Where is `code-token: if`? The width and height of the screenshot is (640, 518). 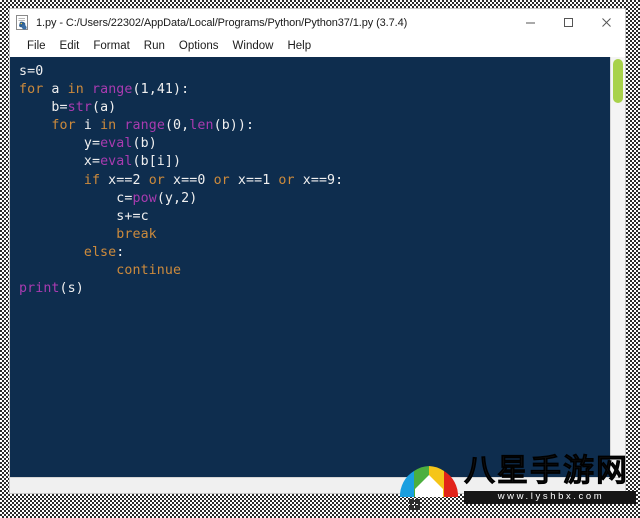 code-token: if is located at coordinates (92, 180).